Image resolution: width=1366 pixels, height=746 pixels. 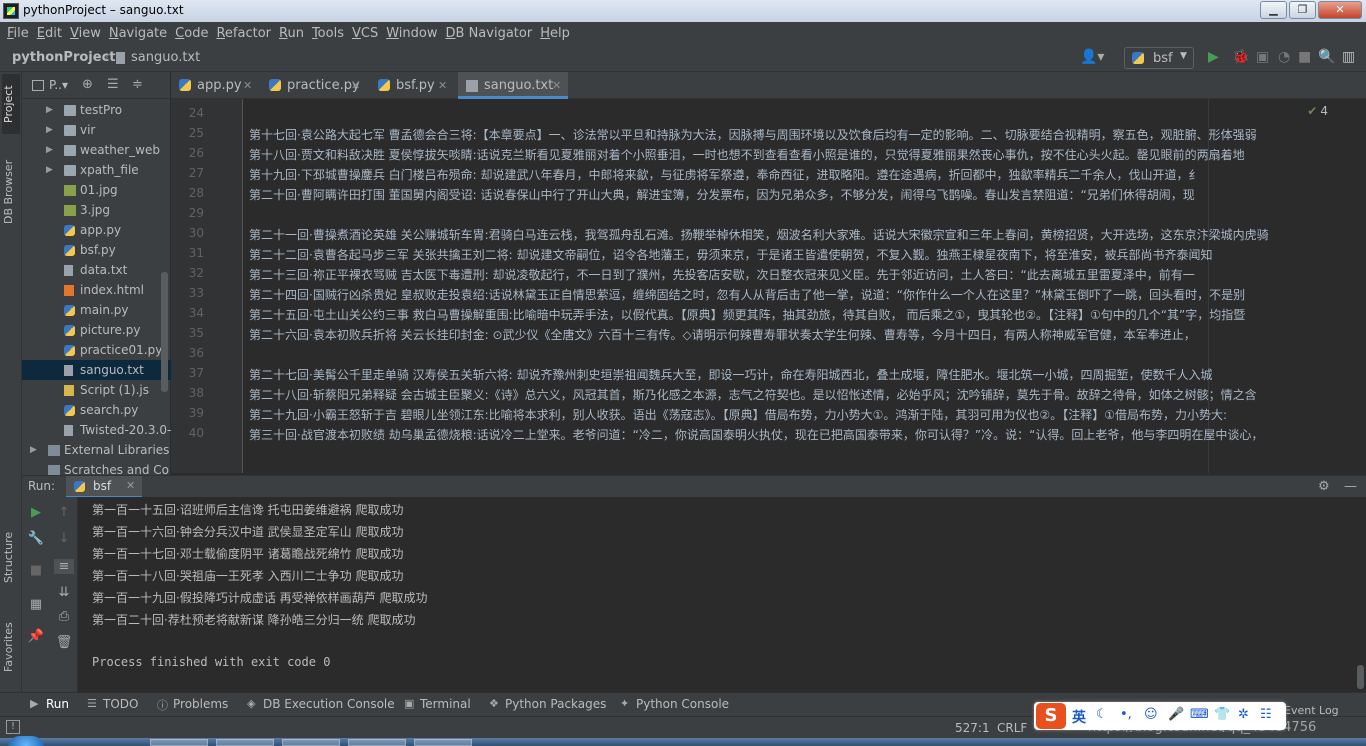 I want to click on scroll-to-end-icon: ⇊, so click(x=64, y=592).